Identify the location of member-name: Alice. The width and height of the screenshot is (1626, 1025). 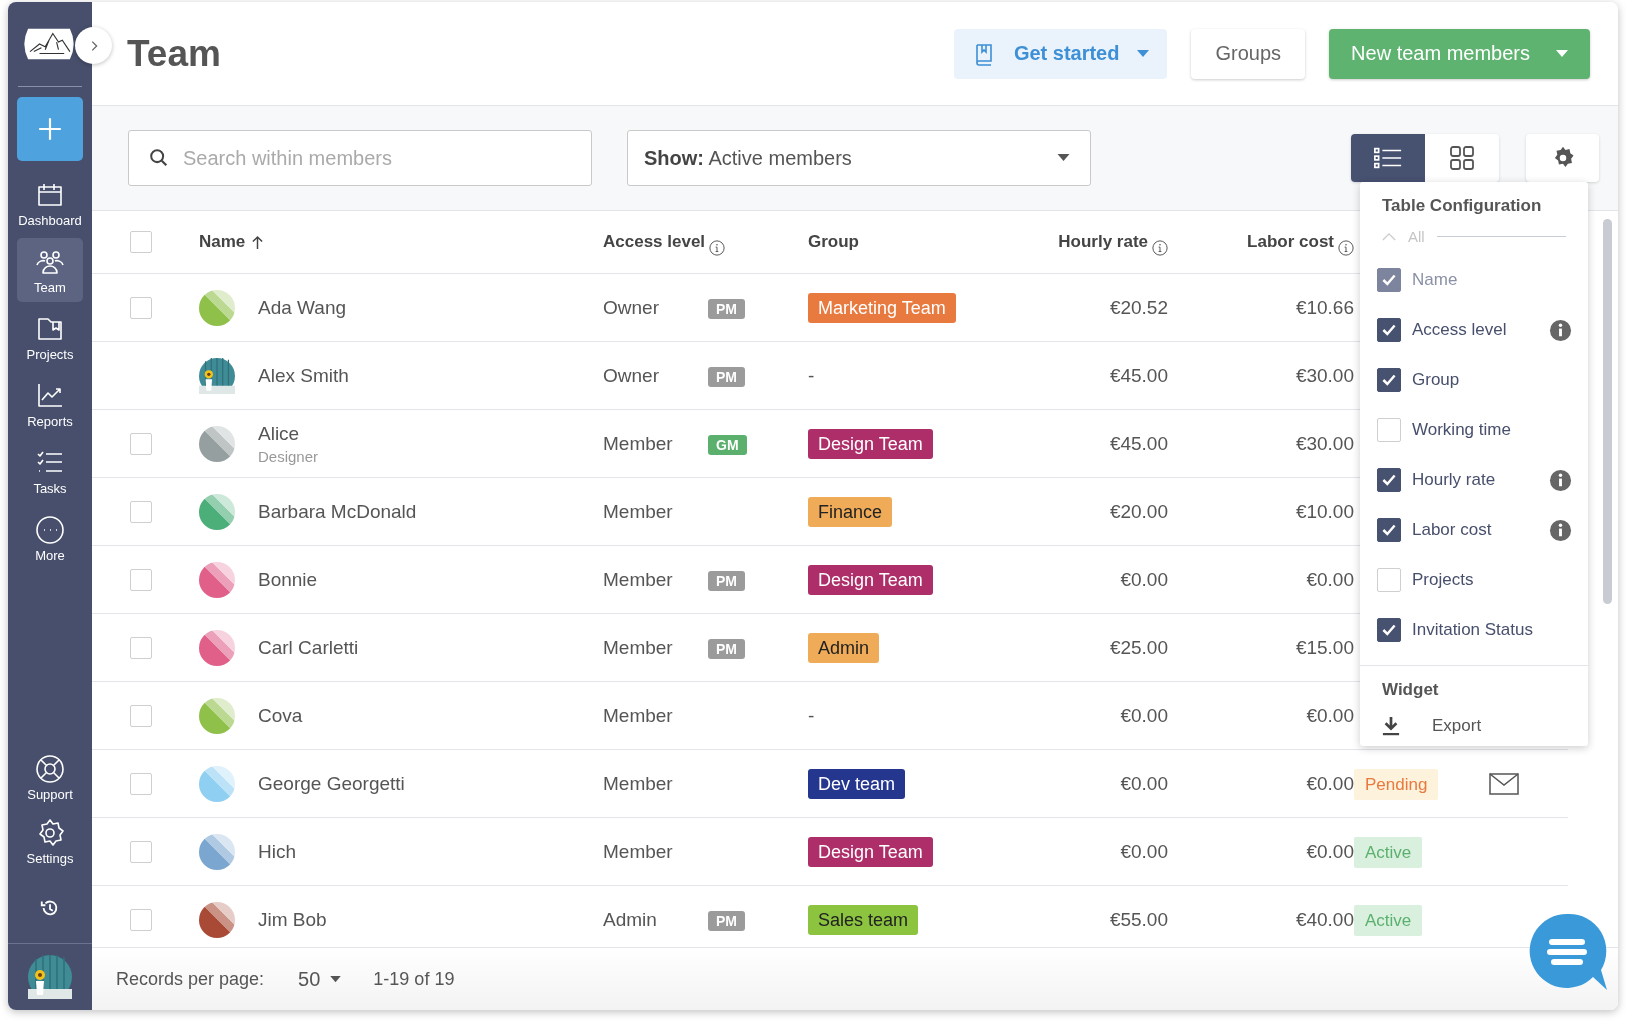
(430, 433).